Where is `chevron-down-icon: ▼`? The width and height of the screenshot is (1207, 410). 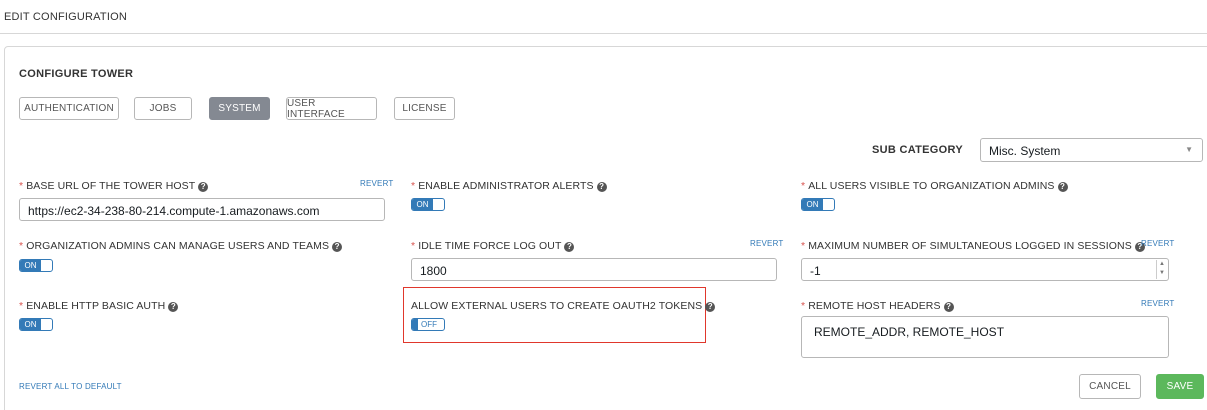 chevron-down-icon: ▼ is located at coordinates (1189, 149).